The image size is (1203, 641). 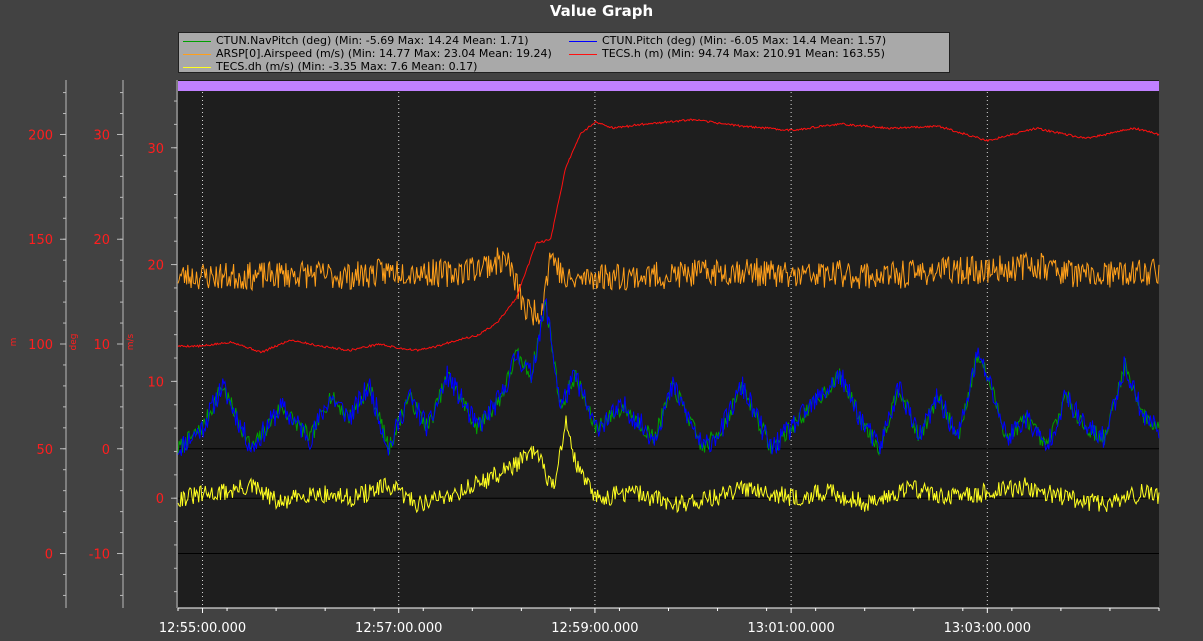 What do you see at coordinates (44, 450) in the screenshot?
I see `y-tick-label: 50` at bounding box center [44, 450].